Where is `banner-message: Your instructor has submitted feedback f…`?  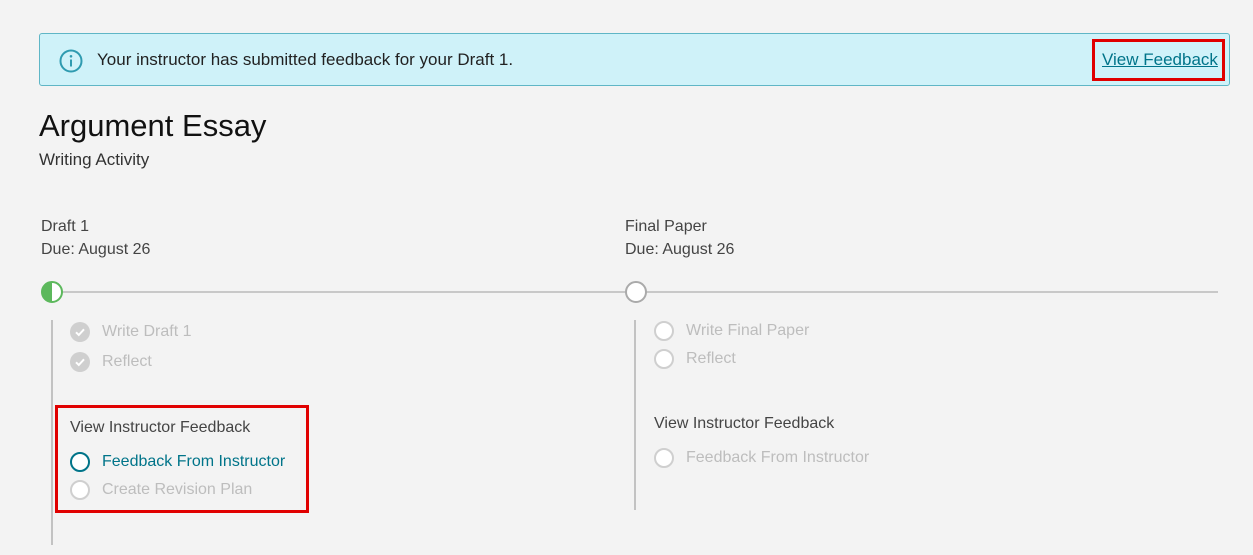
banner-message: Your instructor has submitted feedback f… is located at coordinates (305, 59).